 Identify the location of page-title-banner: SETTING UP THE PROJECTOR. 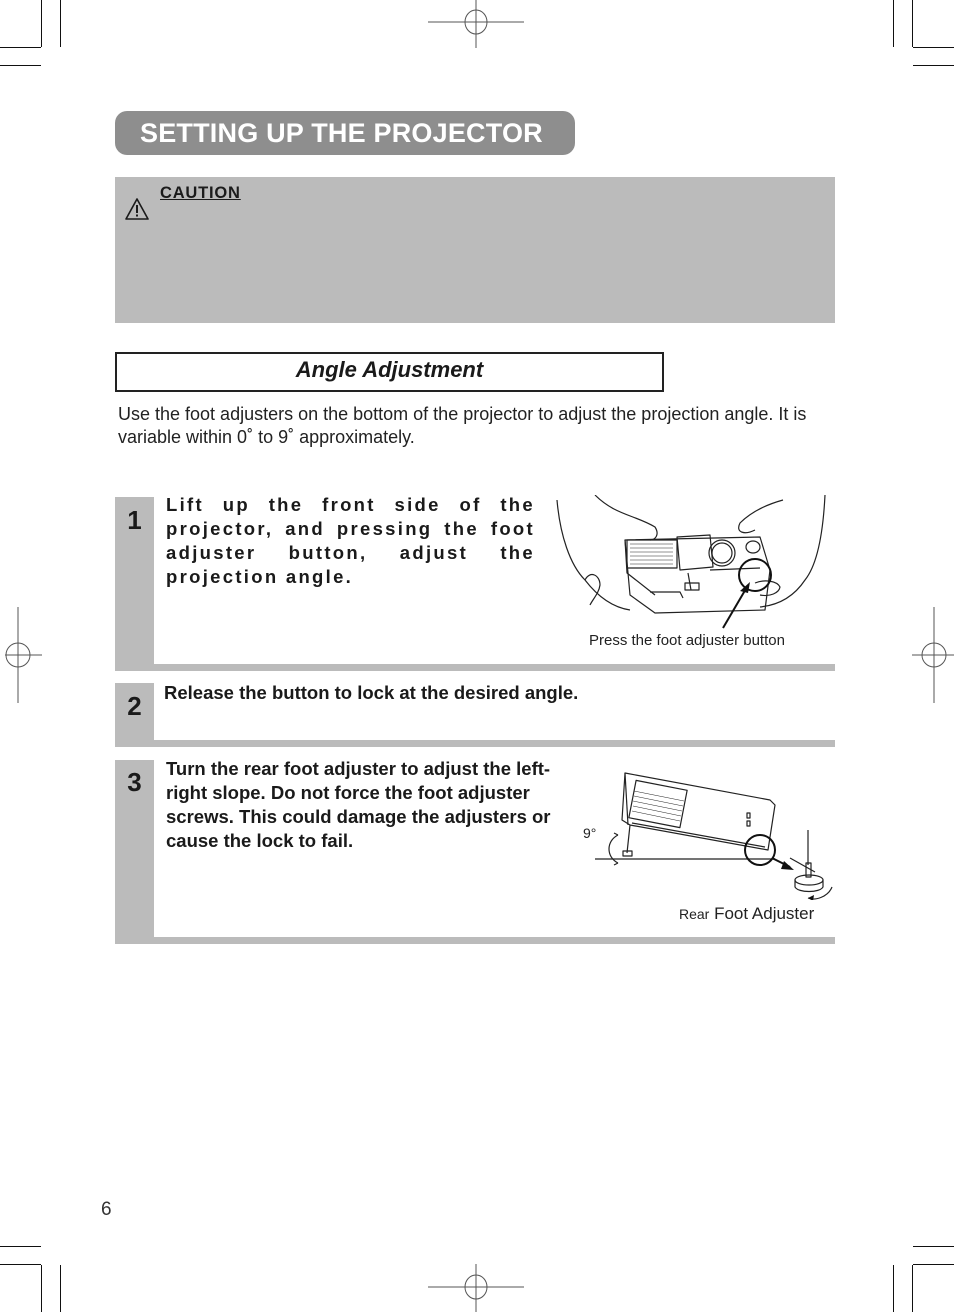
(345, 133).